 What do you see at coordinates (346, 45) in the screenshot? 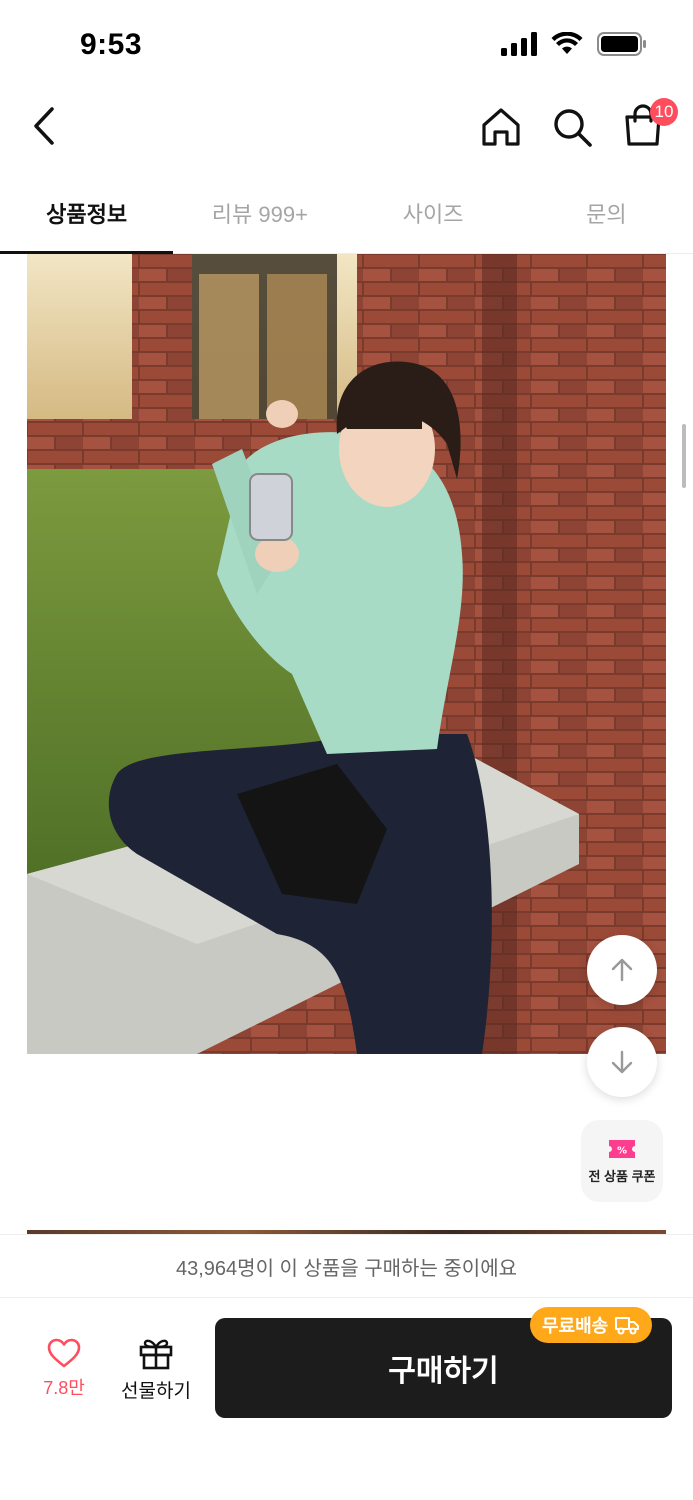
I see `status-bar: 9:53` at bounding box center [346, 45].